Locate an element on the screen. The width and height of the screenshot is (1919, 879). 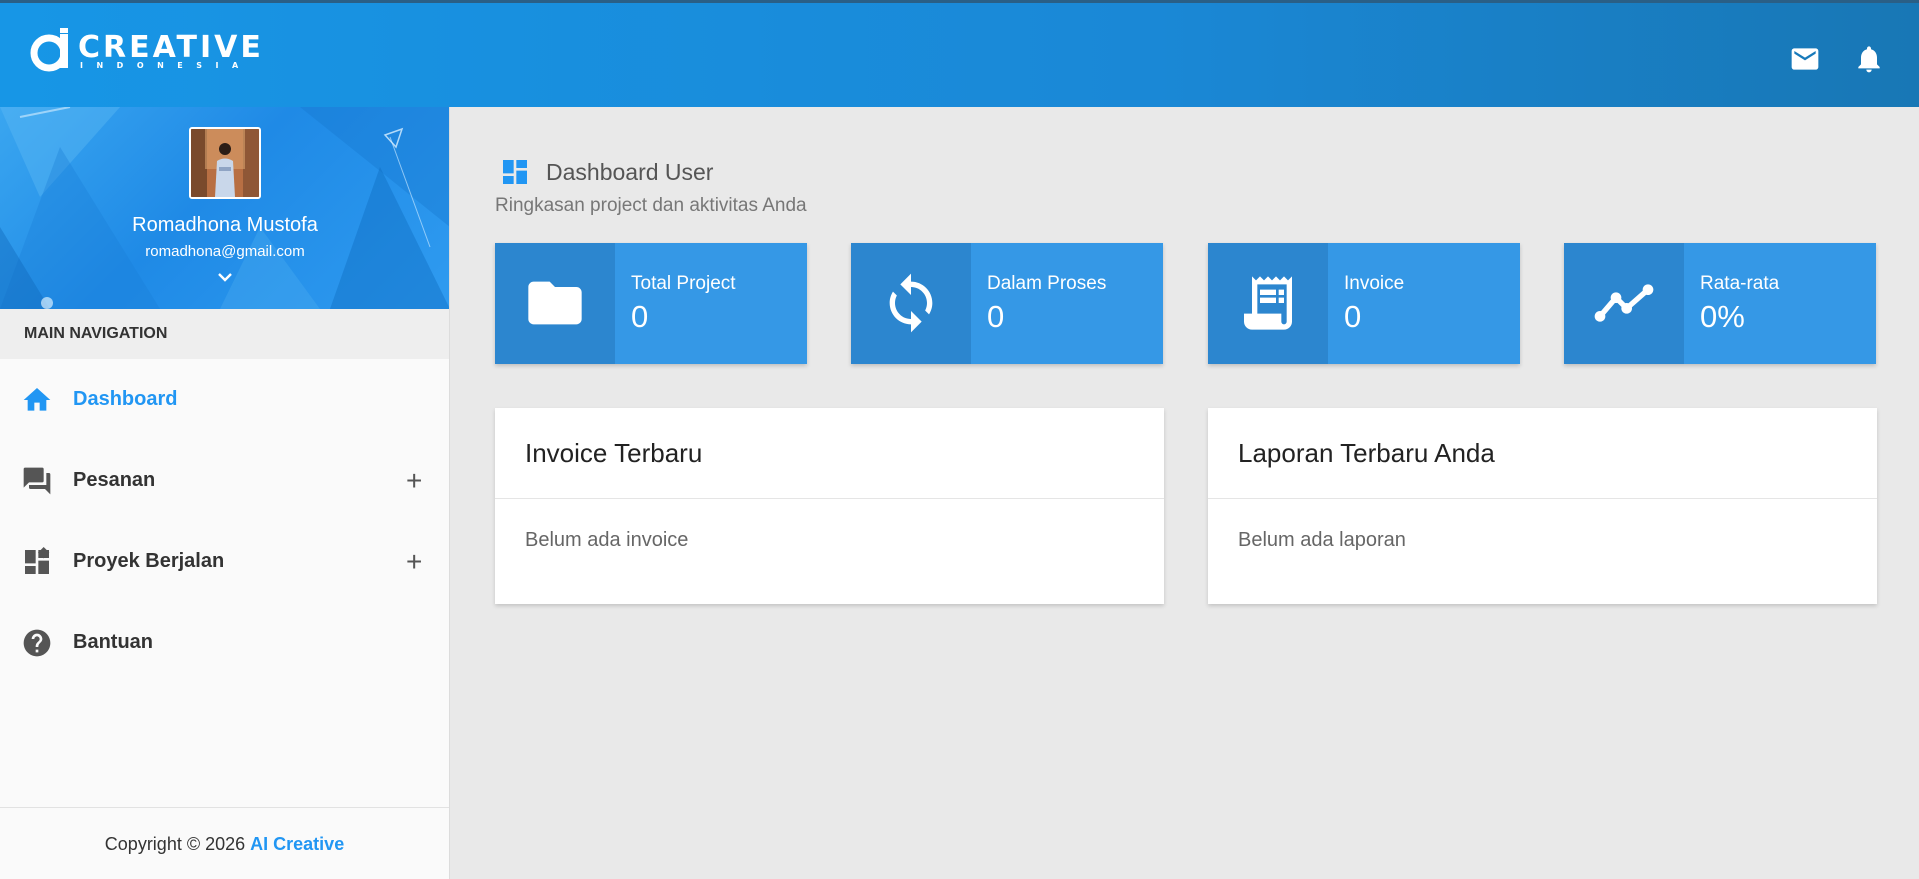
logo-wordmark: CREATIVE is located at coordinates (171, 47).